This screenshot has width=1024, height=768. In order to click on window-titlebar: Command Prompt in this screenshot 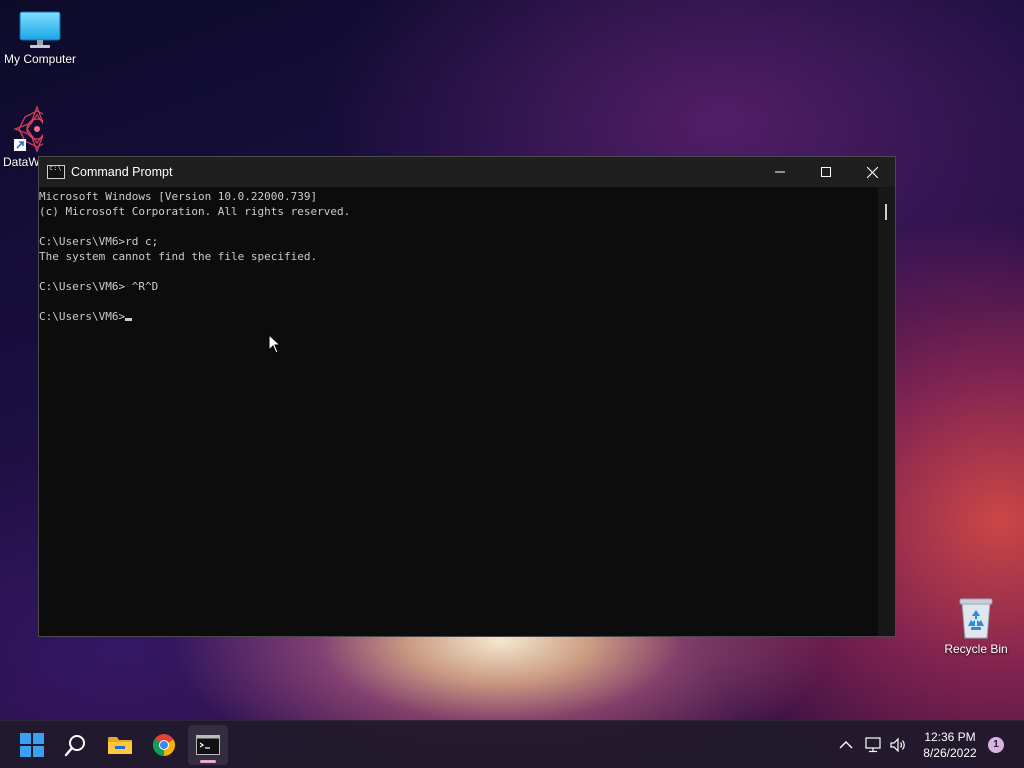, I will do `click(467, 172)`.